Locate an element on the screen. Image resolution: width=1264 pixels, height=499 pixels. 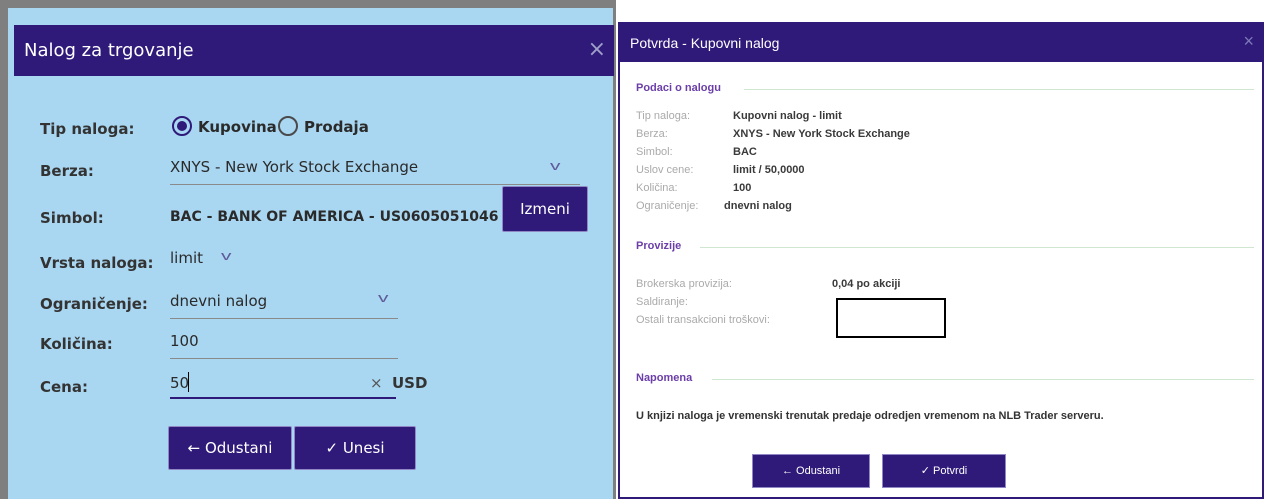
exchange-label: Berza: is located at coordinates (67, 171).